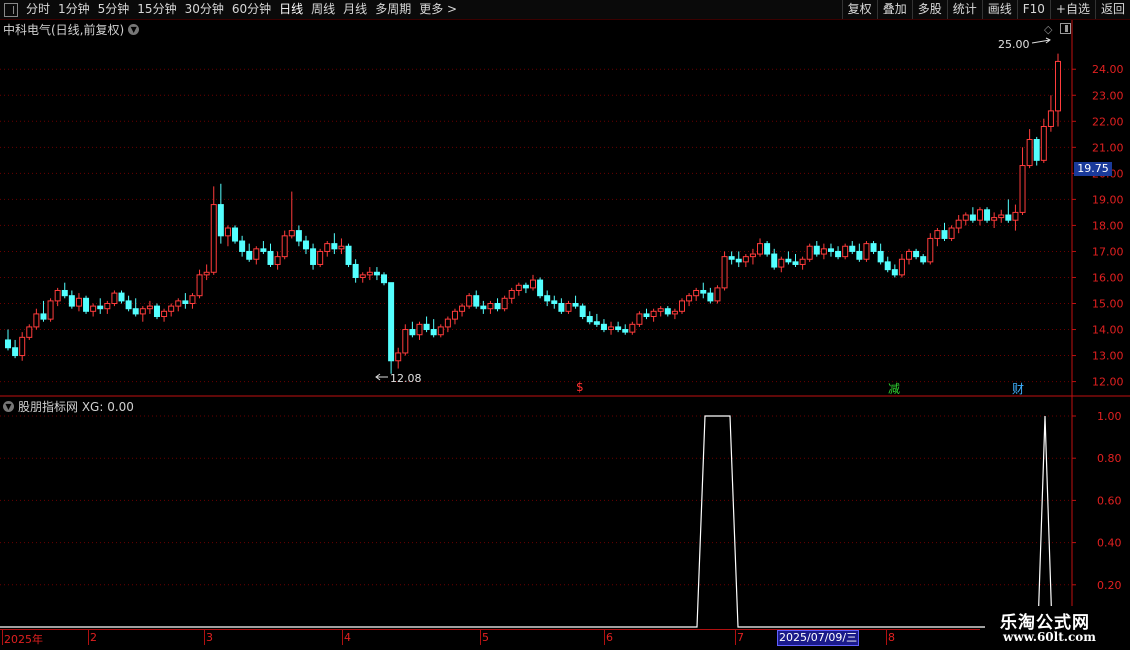 The image size is (1130, 650). What do you see at coordinates (894, 388) in the screenshot?
I see `event-marker-reduce: 减` at bounding box center [894, 388].